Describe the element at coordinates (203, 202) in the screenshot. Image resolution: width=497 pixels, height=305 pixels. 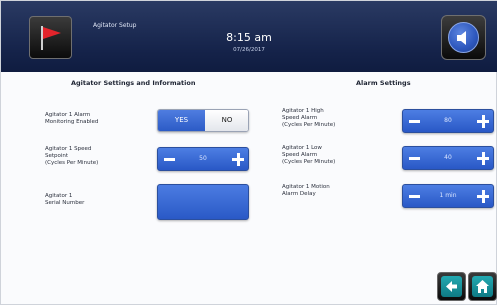
I see `serial-number-field` at that location.